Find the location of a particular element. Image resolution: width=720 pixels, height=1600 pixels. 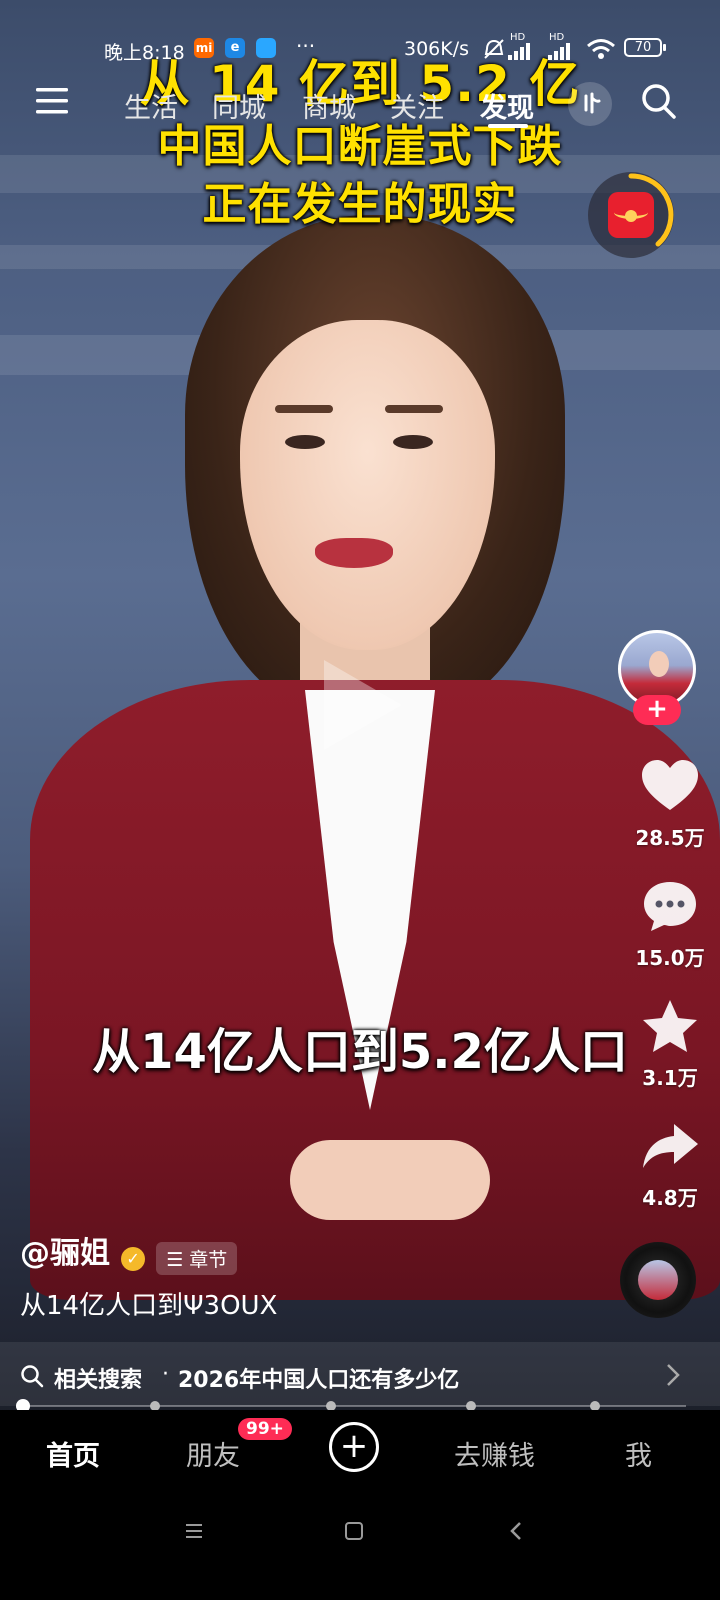

menu-icon is located at coordinates (53, 101).